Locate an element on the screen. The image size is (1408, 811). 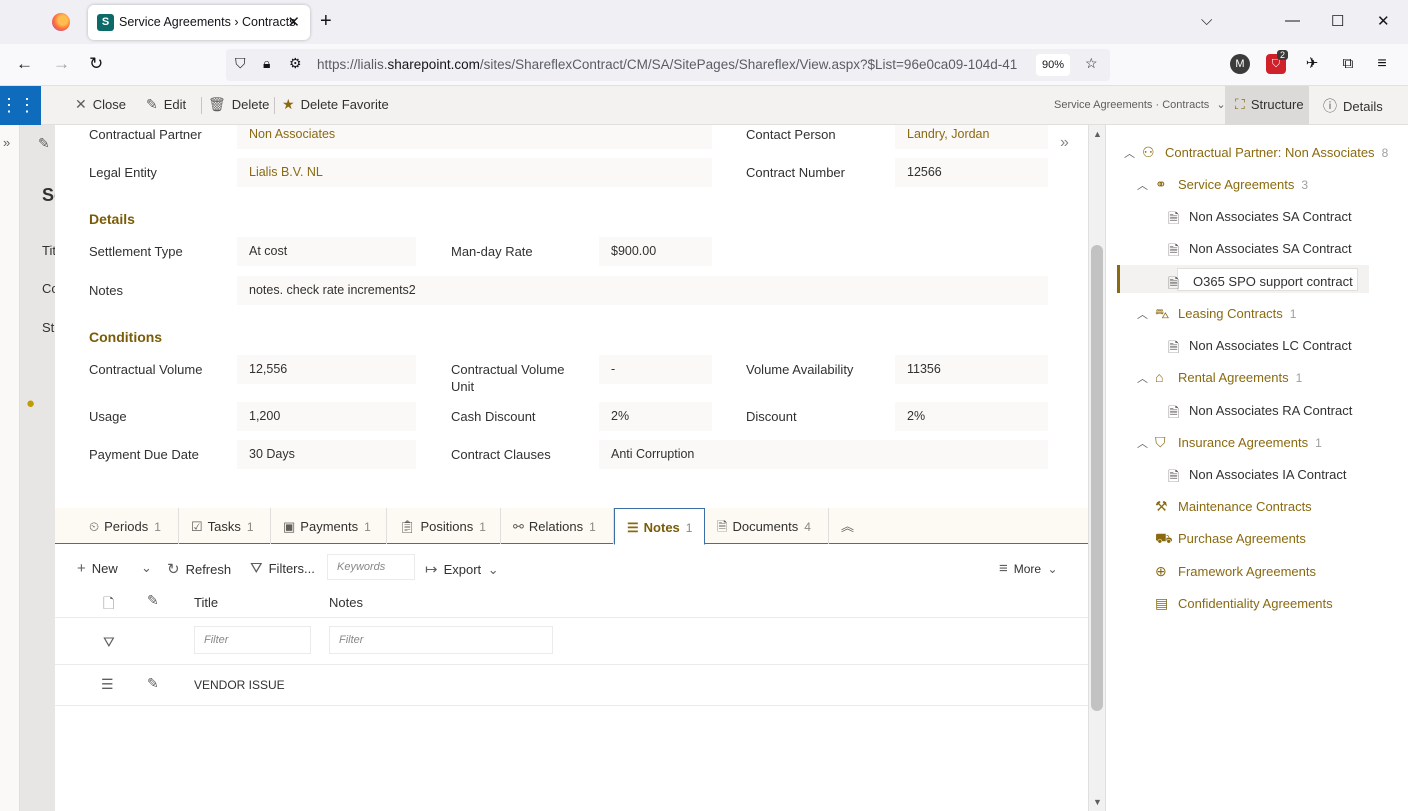
contact-person-field: Landry, Jordan is located at coordinates (971, 137).